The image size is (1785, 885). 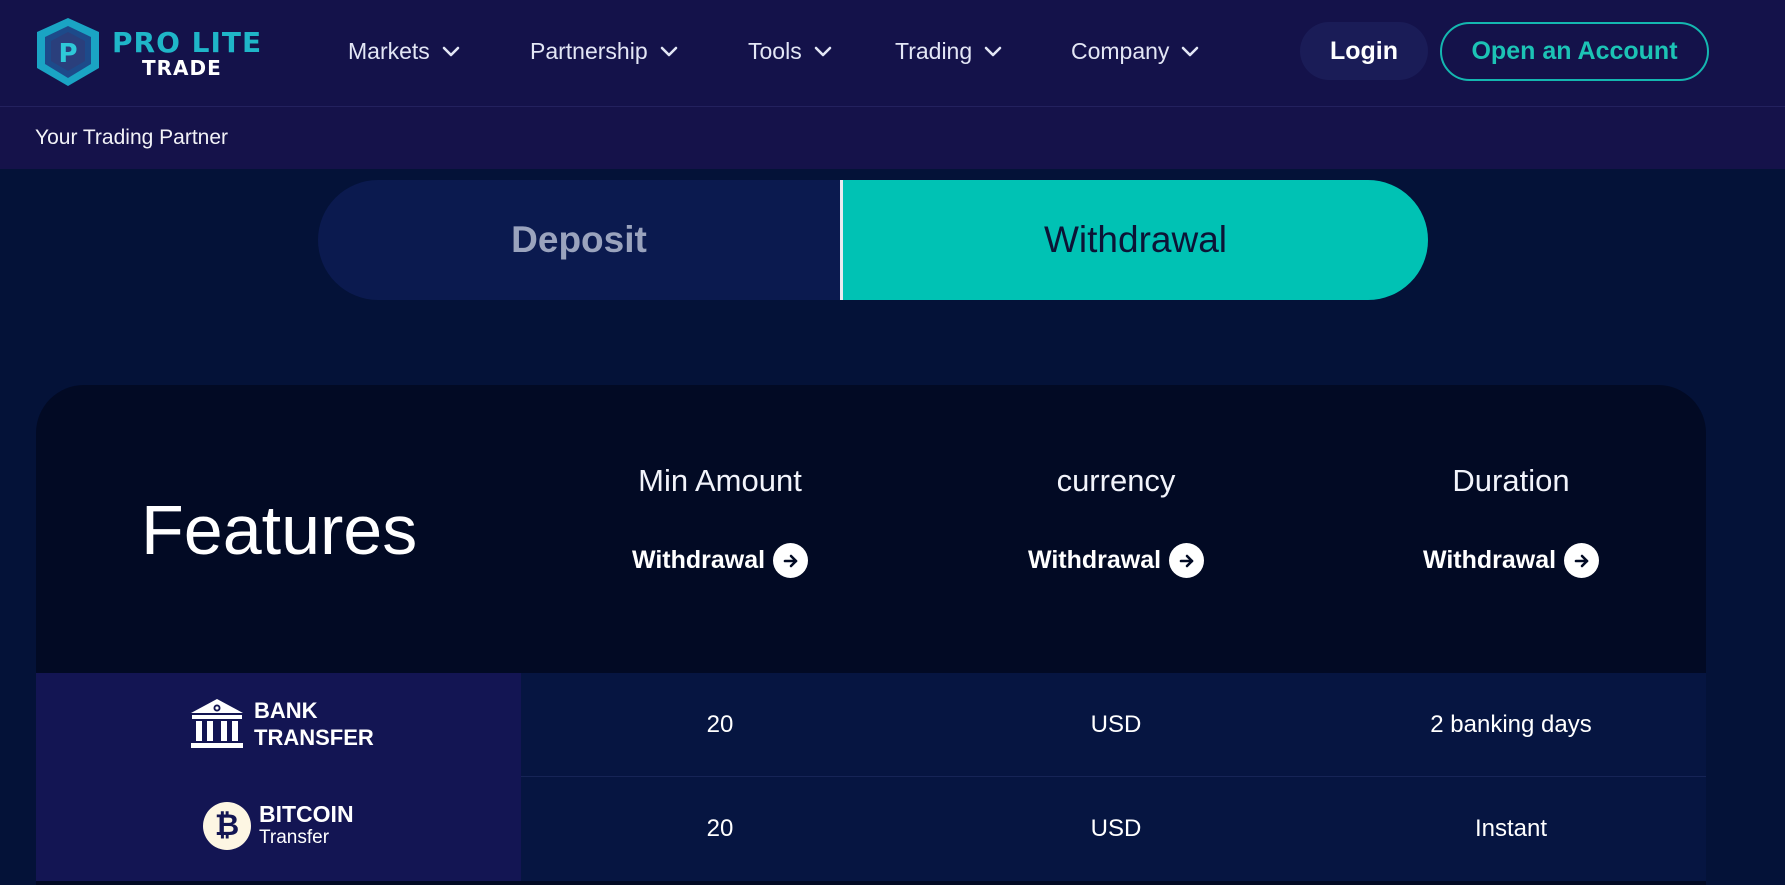 I want to click on nav-item-company: Company, so click(x=1136, y=51).